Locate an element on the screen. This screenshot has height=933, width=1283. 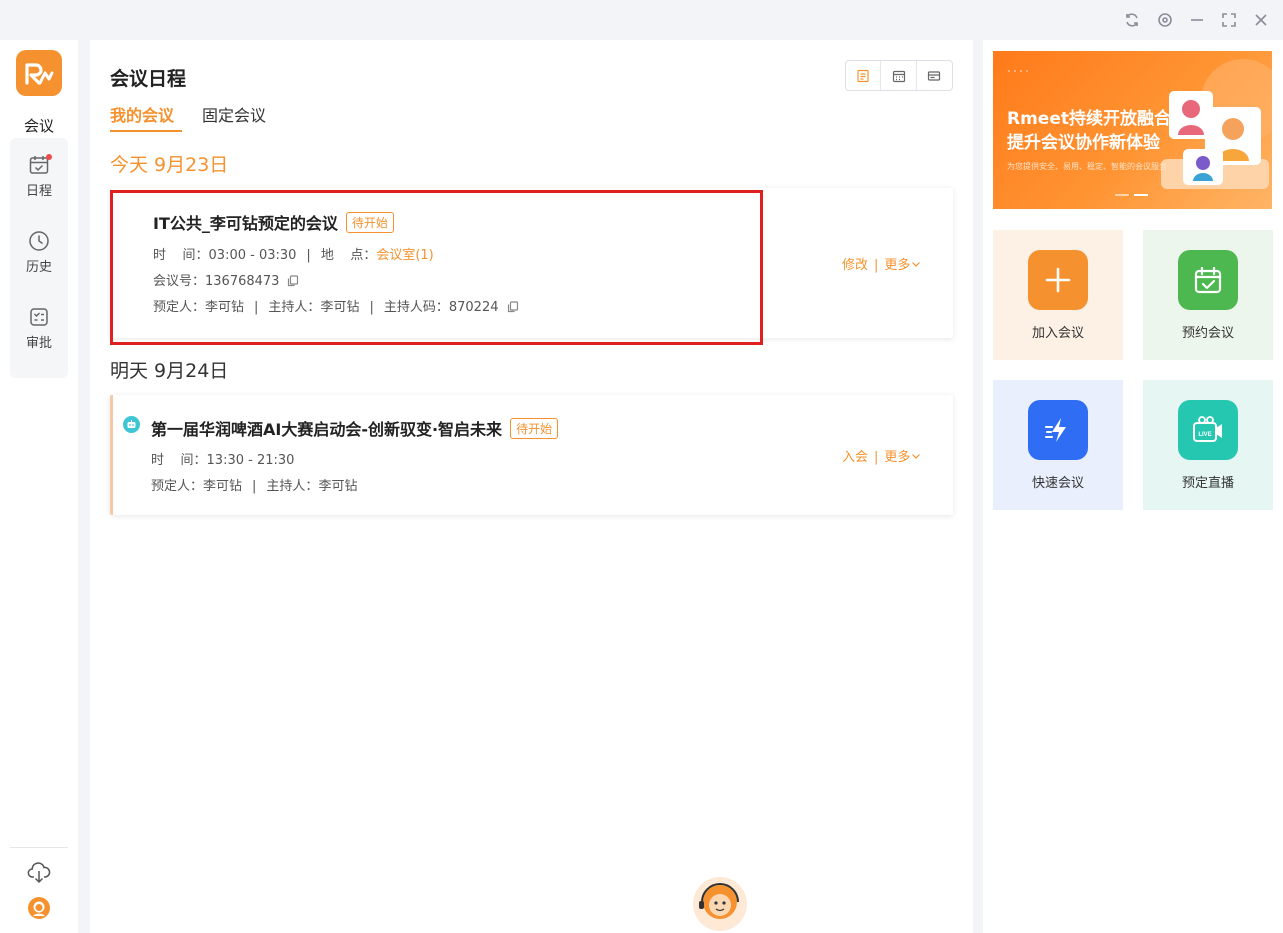
join-button: 入会 is located at coordinates (855, 457).